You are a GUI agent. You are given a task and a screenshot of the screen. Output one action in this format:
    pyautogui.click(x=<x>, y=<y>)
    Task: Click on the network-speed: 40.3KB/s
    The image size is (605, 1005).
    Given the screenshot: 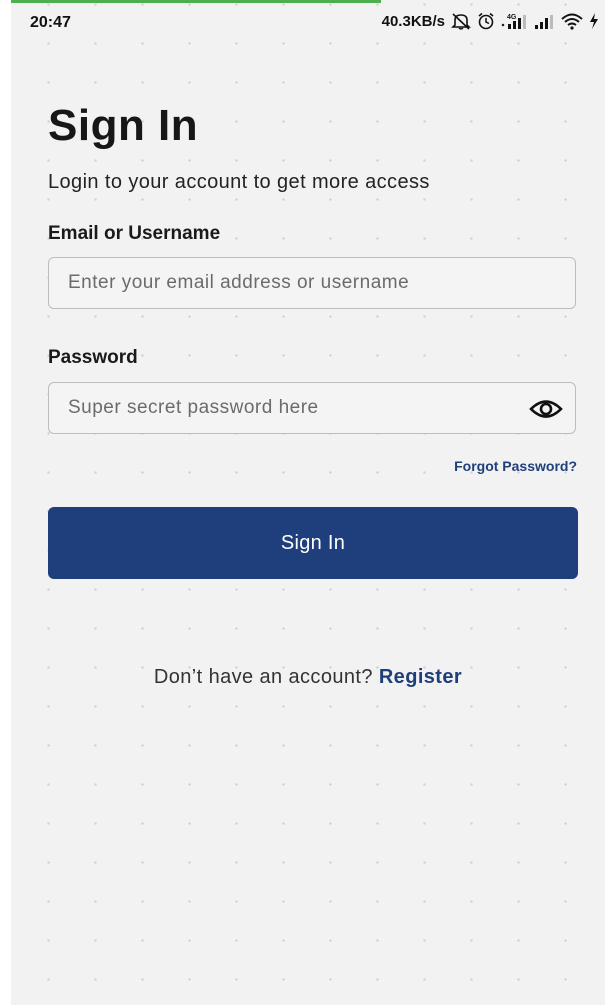 What is the action you would take?
    pyautogui.click(x=413, y=21)
    